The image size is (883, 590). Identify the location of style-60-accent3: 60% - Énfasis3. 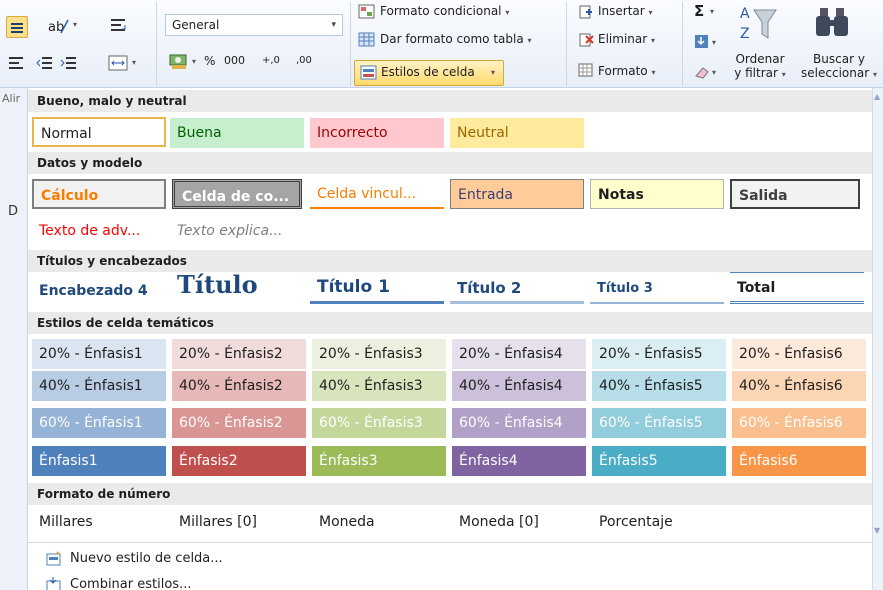
(379, 423).